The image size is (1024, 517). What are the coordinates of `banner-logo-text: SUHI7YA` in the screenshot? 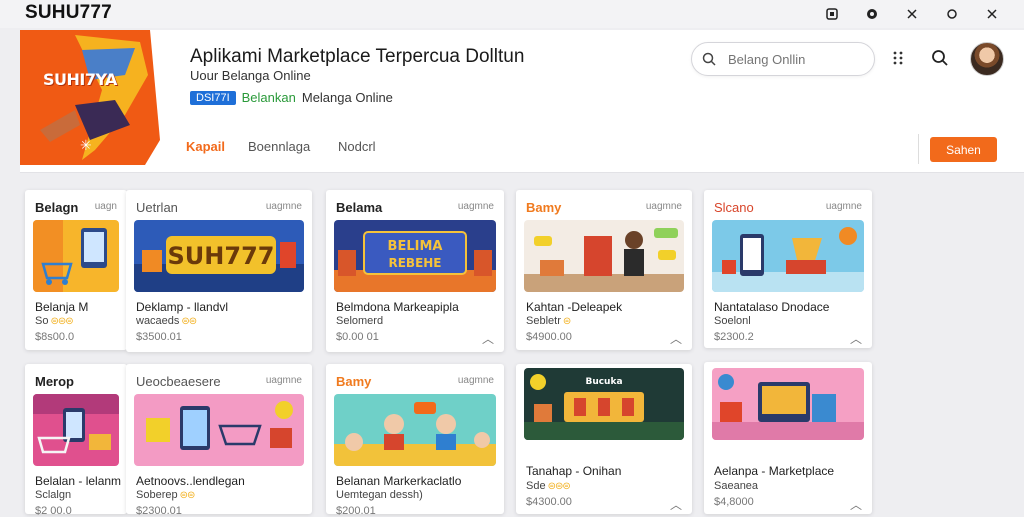 It's located at (80, 79).